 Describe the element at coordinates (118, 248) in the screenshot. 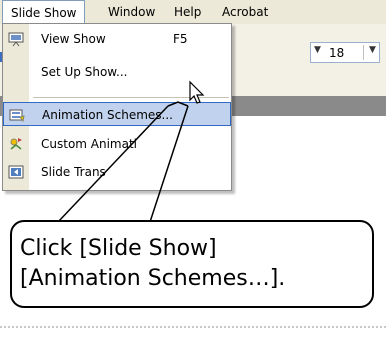

I see `callout-line-1: Click [Slide Show]` at that location.